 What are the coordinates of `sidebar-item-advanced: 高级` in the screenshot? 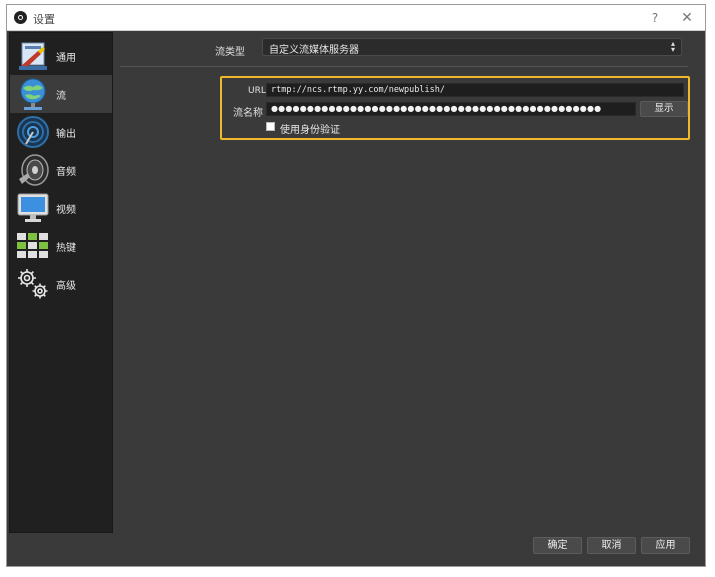 It's located at (61, 284).